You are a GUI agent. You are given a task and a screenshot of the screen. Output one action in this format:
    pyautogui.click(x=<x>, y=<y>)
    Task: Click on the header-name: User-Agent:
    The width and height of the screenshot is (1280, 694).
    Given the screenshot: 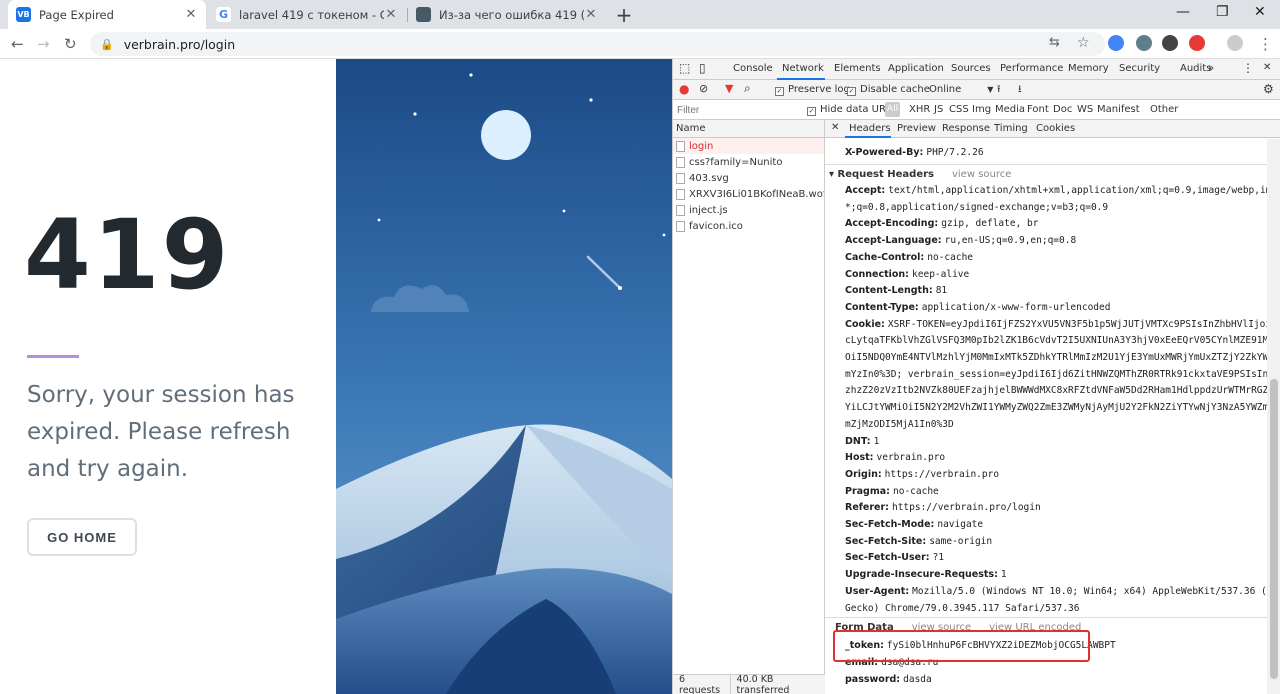 What is the action you would take?
    pyautogui.click(x=877, y=591)
    